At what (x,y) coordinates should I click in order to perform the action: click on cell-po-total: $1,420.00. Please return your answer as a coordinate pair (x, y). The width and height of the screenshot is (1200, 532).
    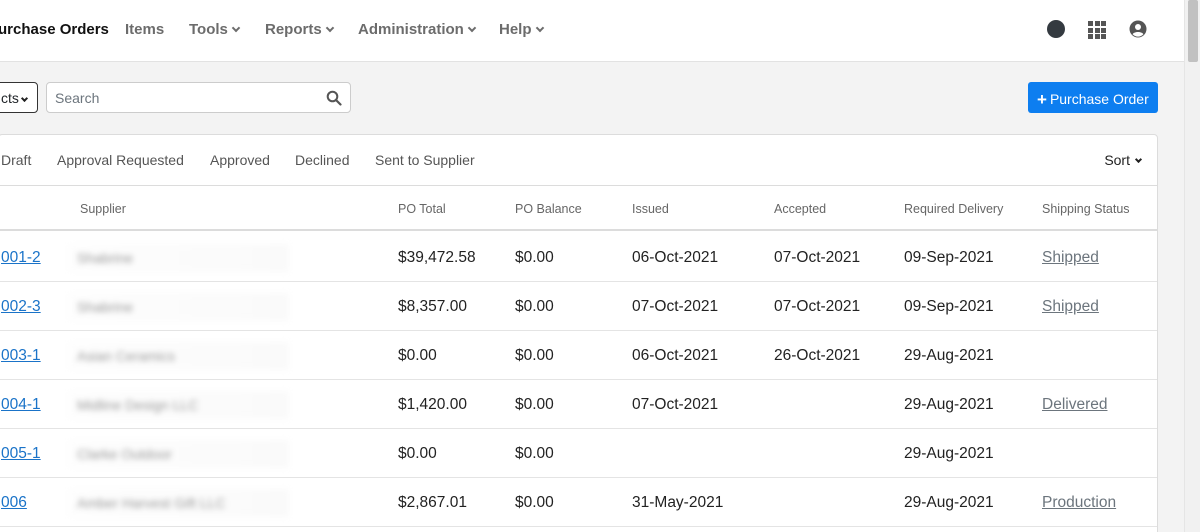
    Looking at the image, I should click on (432, 404).